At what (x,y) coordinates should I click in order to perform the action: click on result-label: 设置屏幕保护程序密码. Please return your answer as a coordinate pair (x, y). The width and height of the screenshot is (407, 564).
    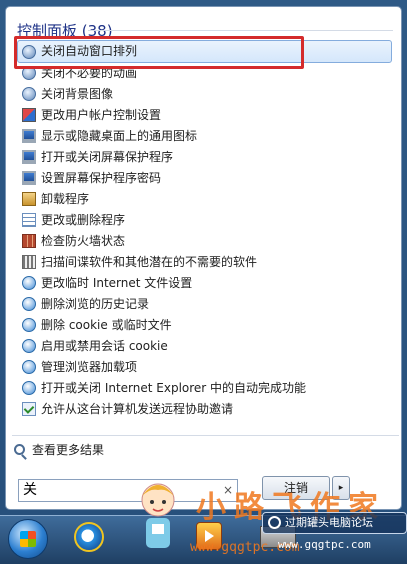
    Looking at the image, I should click on (101, 178).